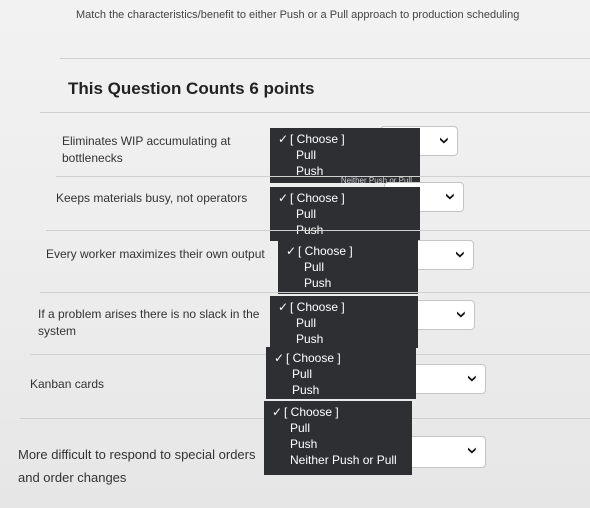 The height and width of the screenshot is (508, 590). I want to click on dropdown-menu-2: ✓[ Choose ] Pull Push, so click(345, 214).